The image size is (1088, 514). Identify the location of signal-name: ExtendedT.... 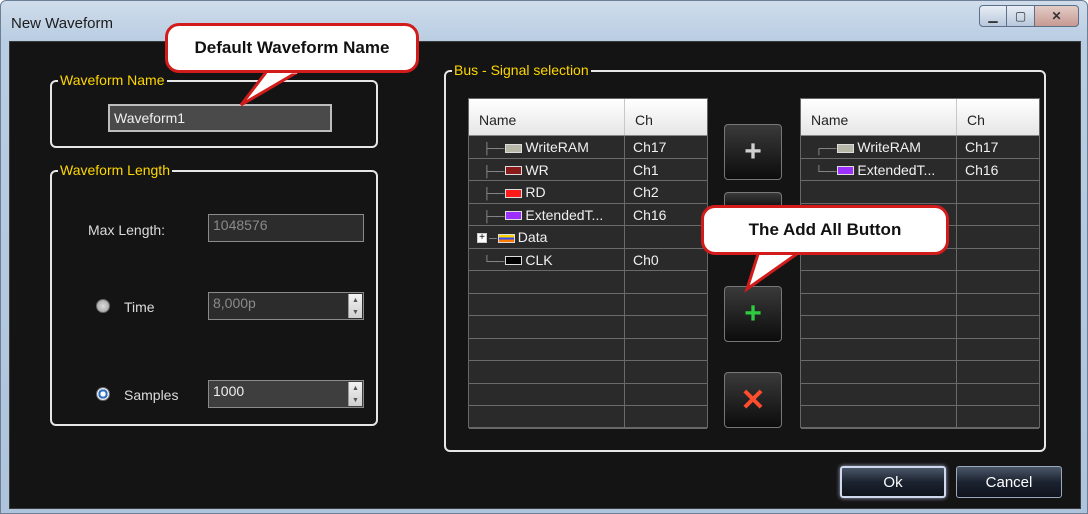
(896, 169).